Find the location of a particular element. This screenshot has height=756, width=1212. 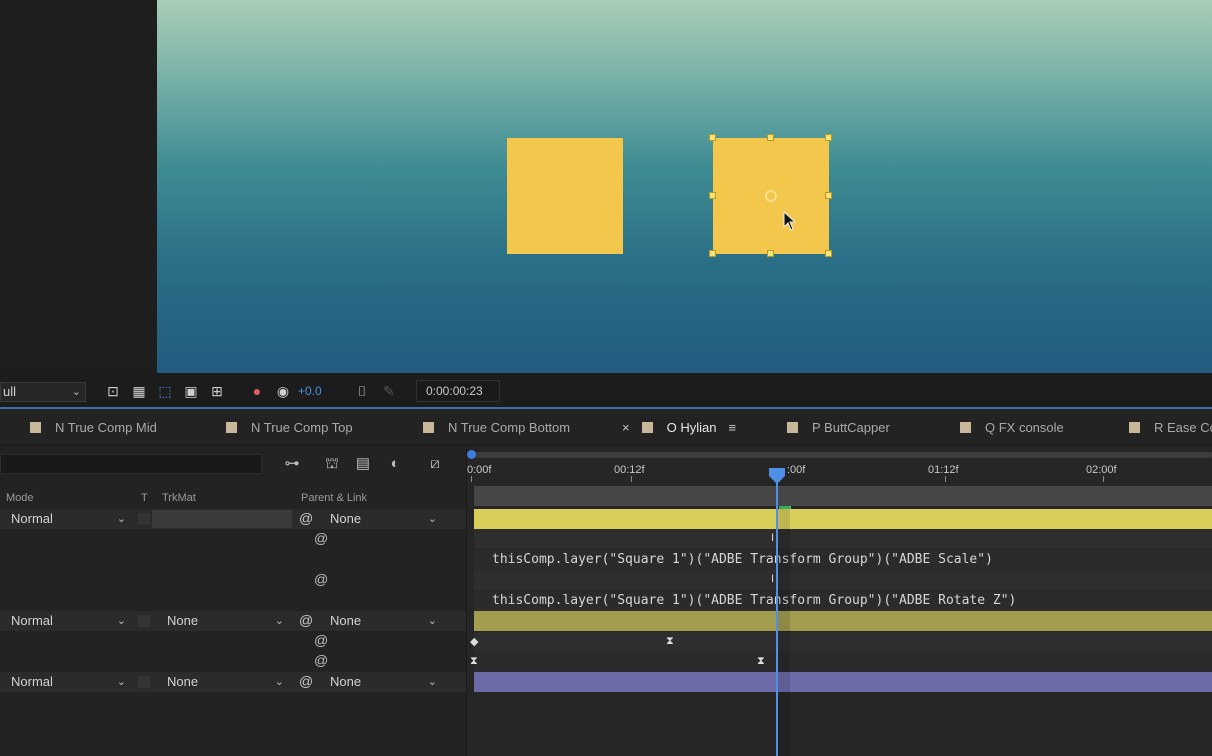

viewer-left-panel is located at coordinates (78, 186).